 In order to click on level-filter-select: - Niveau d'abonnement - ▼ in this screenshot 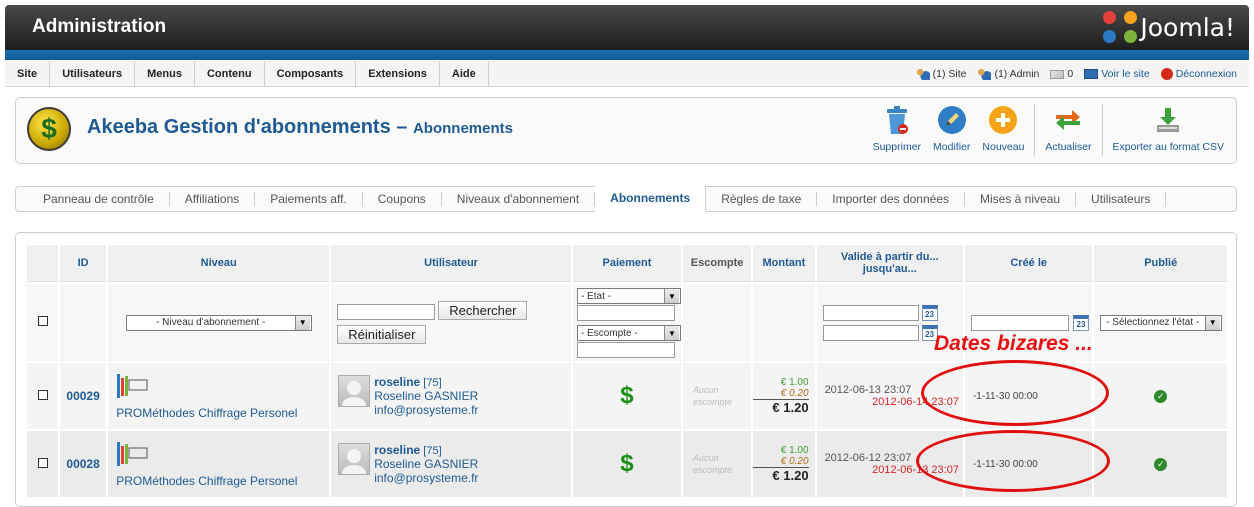, I will do `click(218, 322)`.